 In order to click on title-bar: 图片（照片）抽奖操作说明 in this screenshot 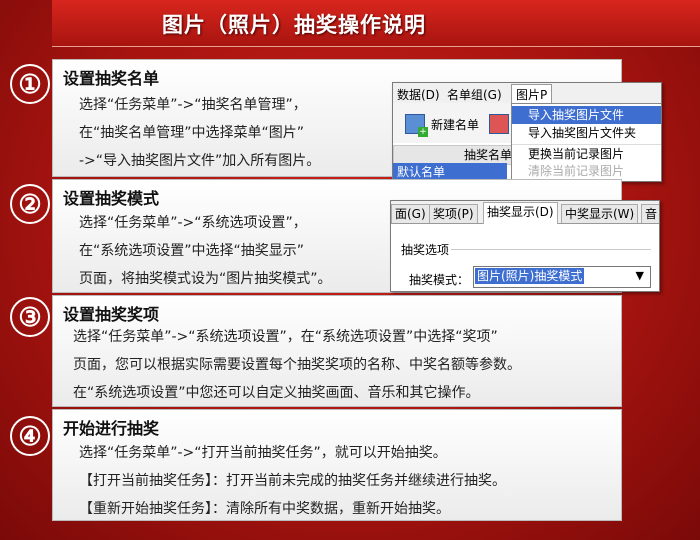, I will do `click(376, 23)`.